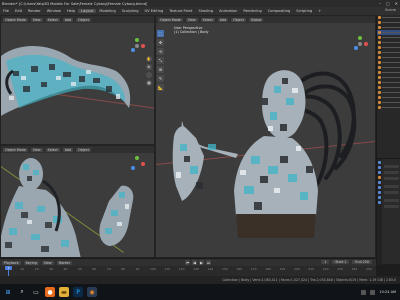 The width and height of the screenshot is (400, 300). Describe the element at coordinates (379, 167) in the screenshot. I see `render-tab-icon` at that location.